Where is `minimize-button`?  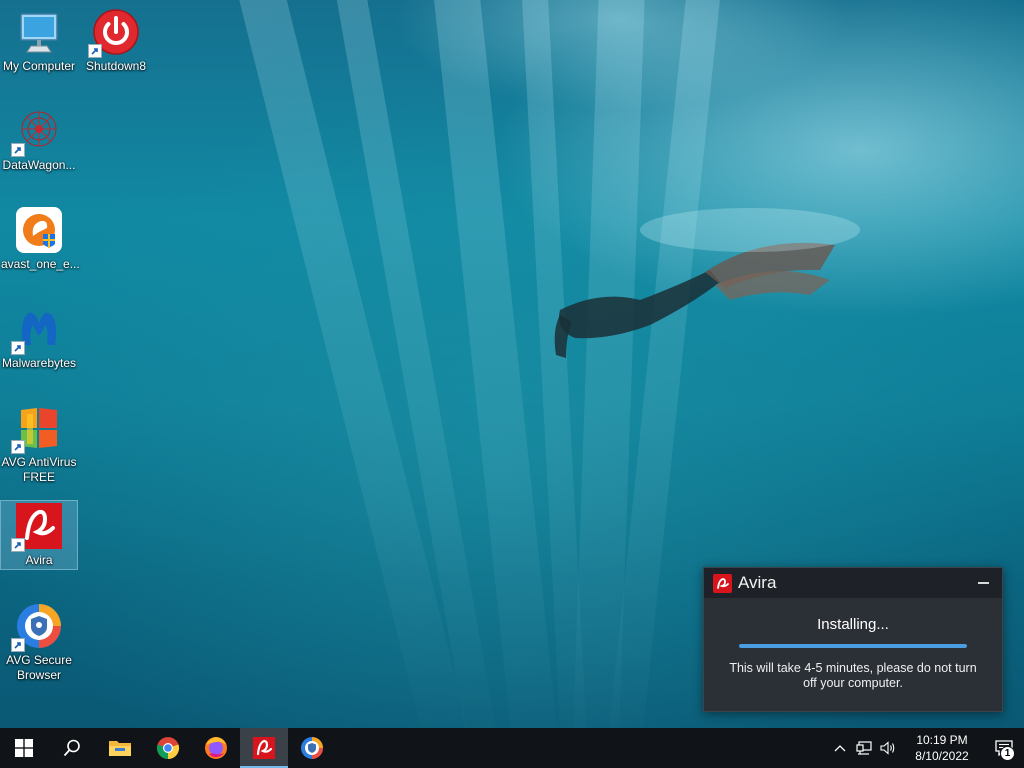
minimize-button is located at coordinates (983, 583).